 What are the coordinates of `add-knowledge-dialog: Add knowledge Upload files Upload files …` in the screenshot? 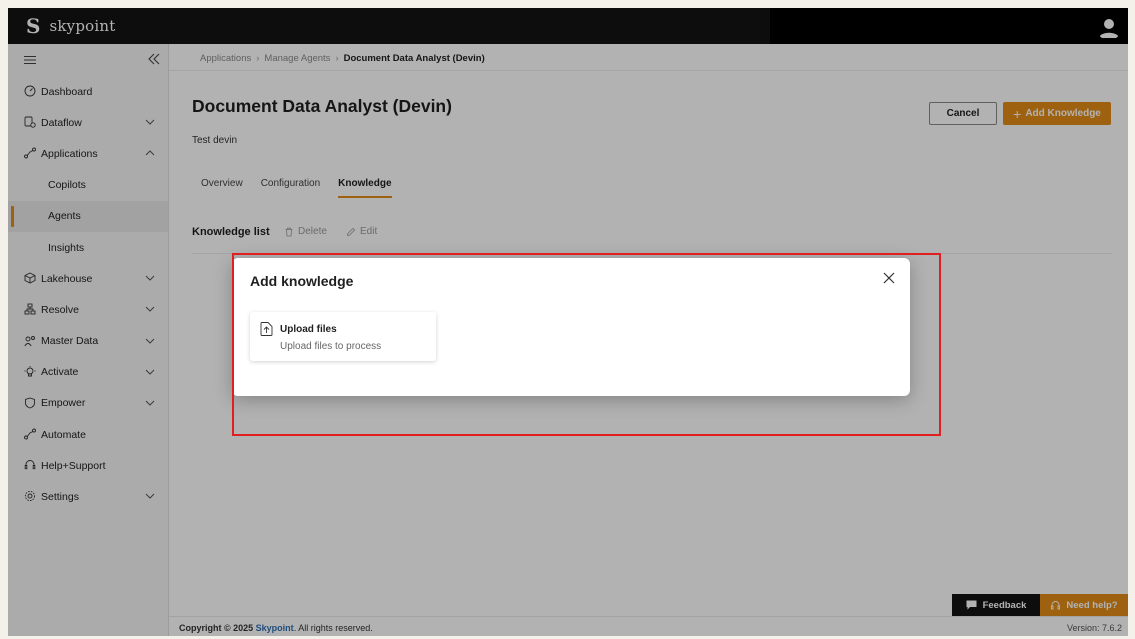 It's located at (571, 327).